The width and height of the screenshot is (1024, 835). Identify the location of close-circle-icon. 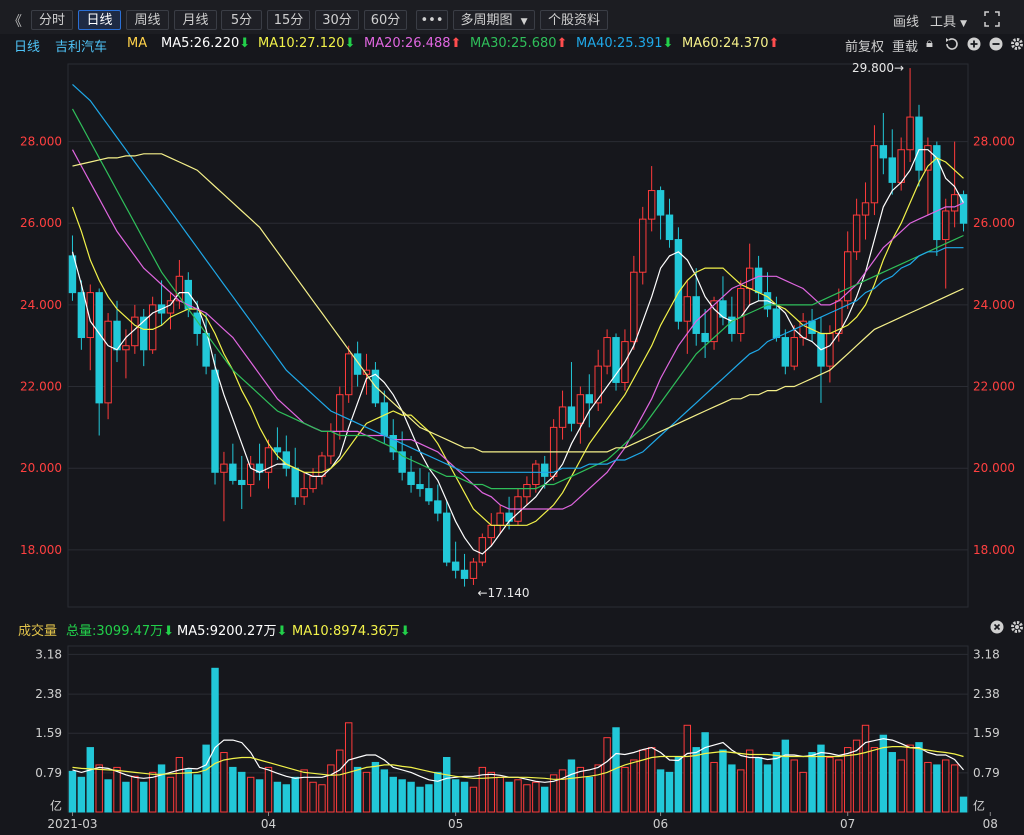
(997, 627).